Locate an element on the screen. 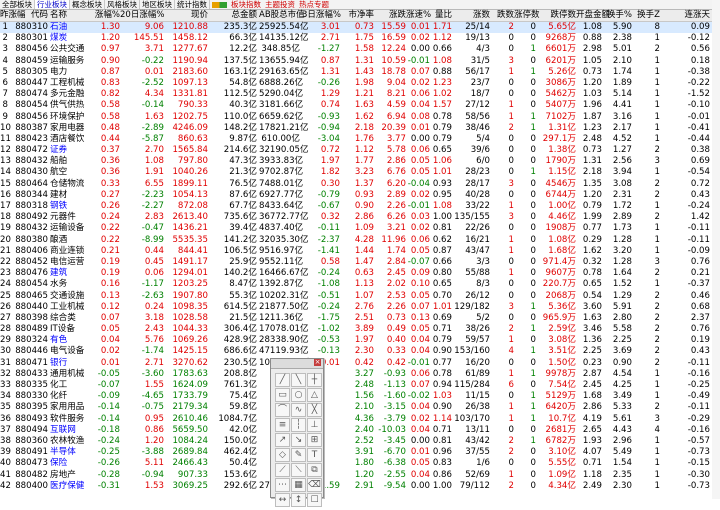  drawing-tool-icon: ▦ is located at coordinates (298, 485).